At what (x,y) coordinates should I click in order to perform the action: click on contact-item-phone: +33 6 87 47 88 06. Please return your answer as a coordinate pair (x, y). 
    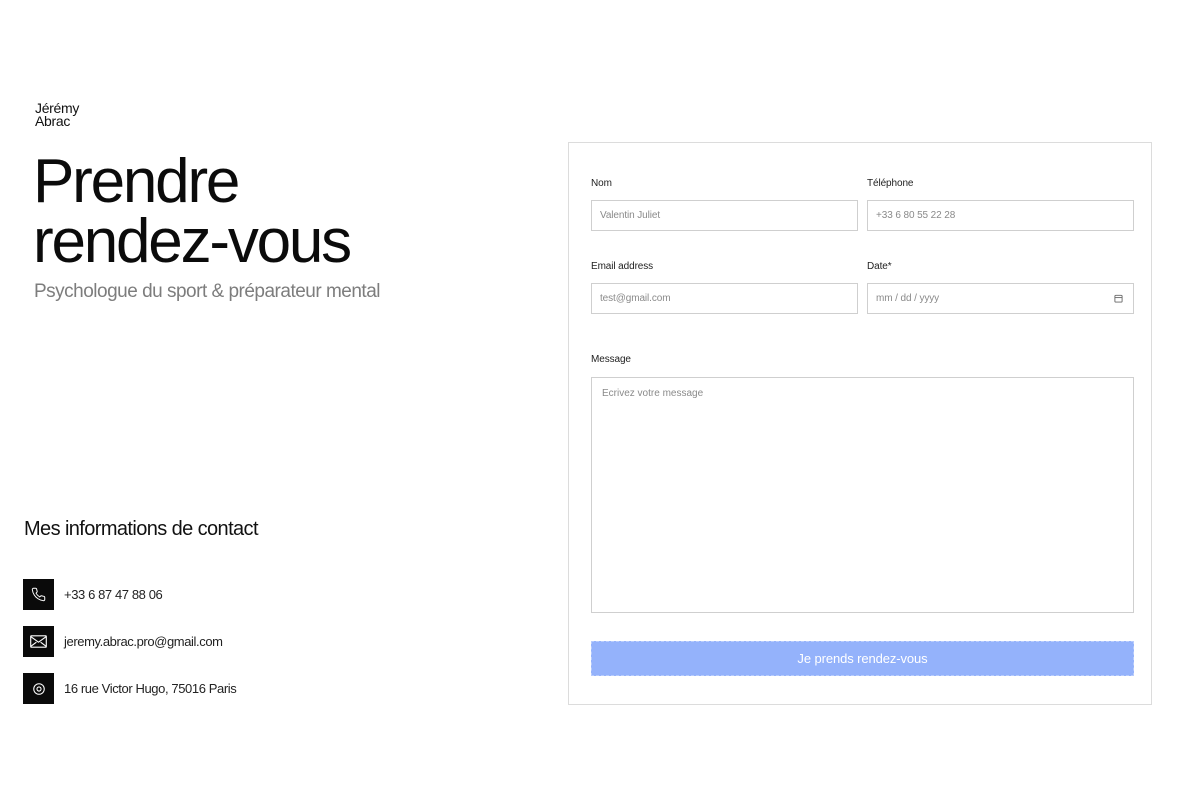
    Looking at the image, I should click on (129, 594).